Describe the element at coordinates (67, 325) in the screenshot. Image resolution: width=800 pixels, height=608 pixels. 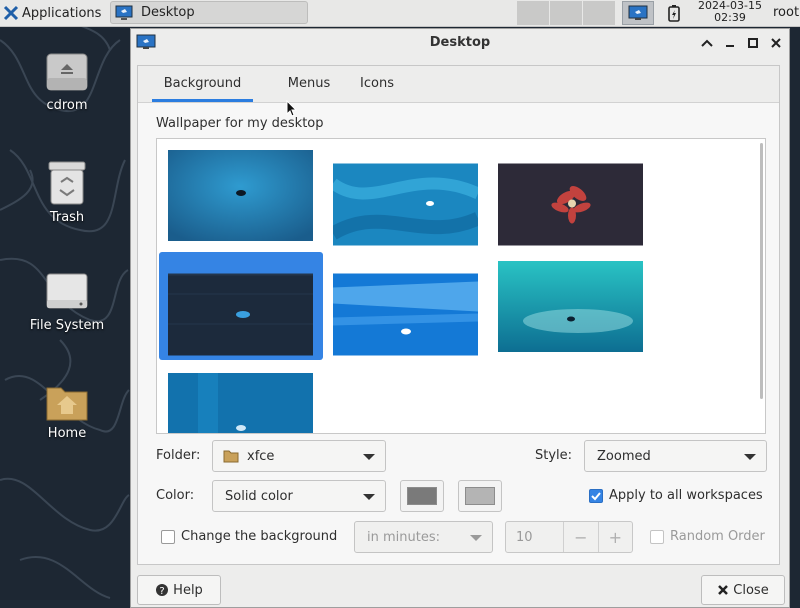
I see `desktop-icon-label: File System` at that location.